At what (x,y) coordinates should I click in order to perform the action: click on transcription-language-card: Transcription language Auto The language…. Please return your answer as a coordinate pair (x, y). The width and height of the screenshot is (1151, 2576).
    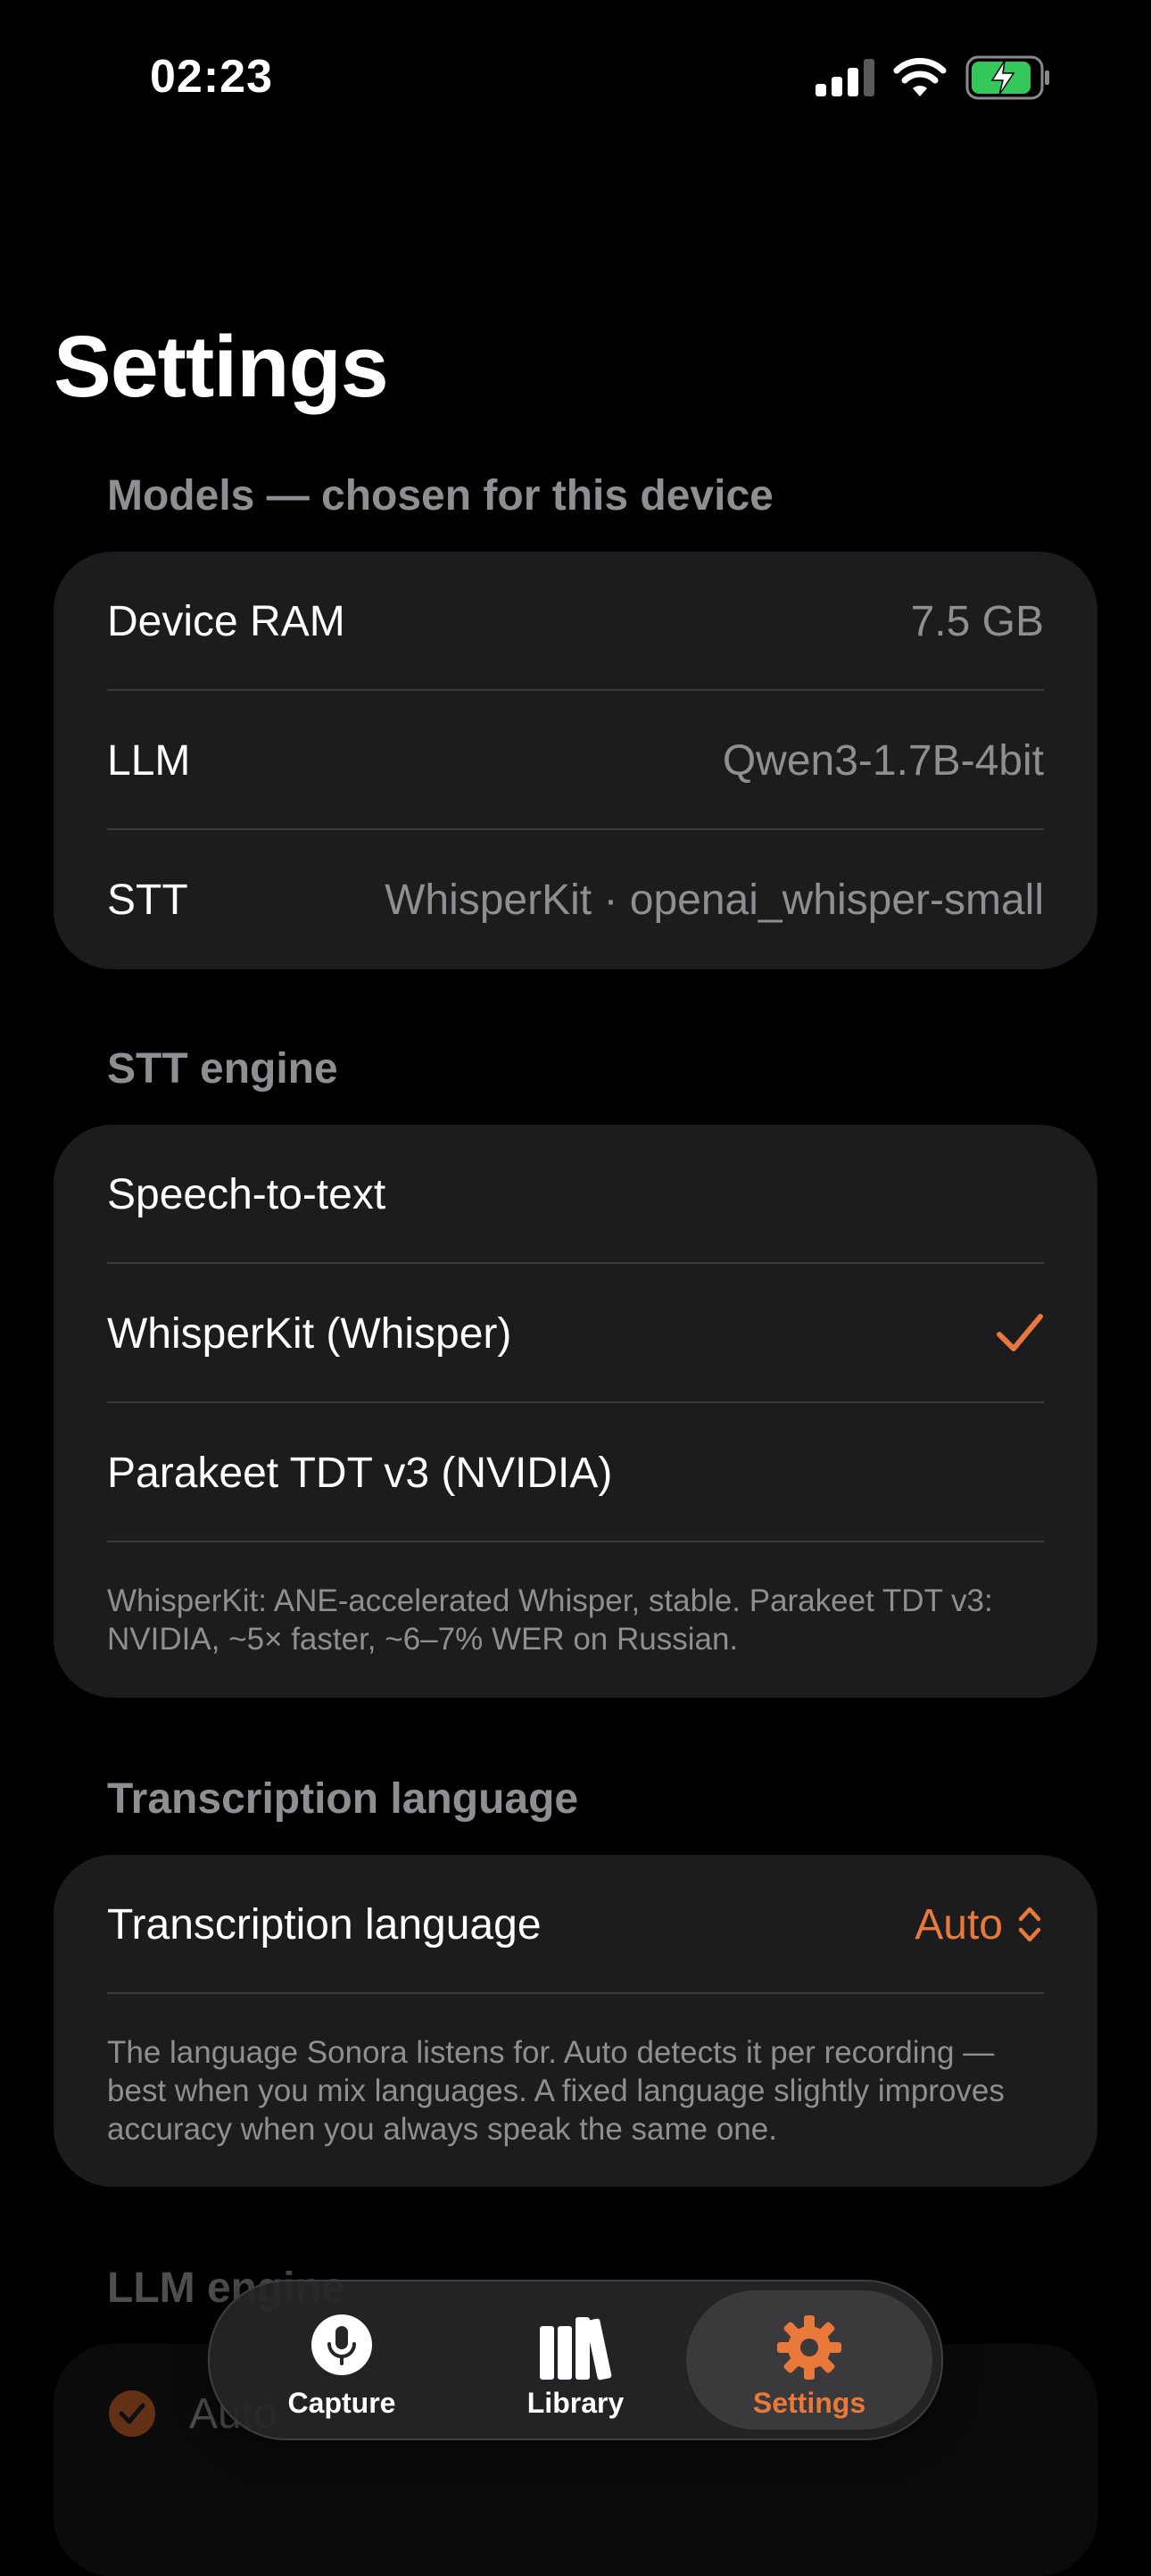
    Looking at the image, I should click on (575, 2021).